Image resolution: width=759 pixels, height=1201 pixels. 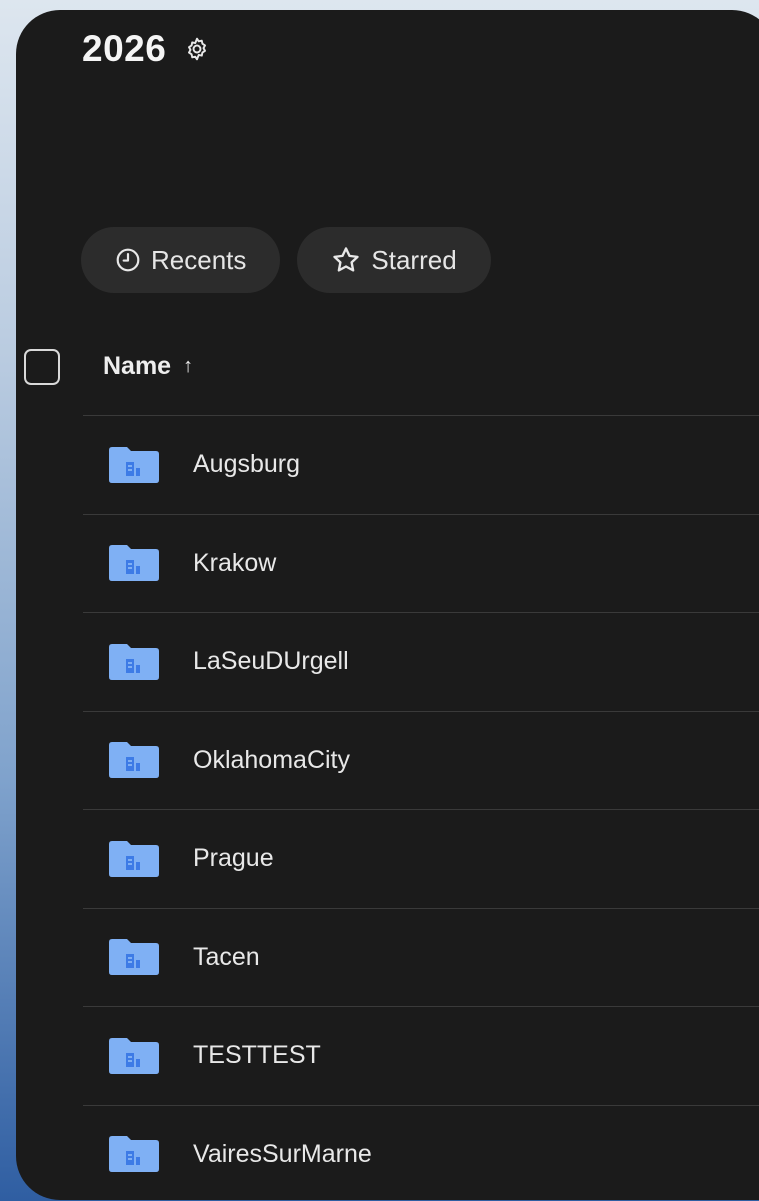 What do you see at coordinates (42, 367) in the screenshot?
I see `select-all-checkbox` at bounding box center [42, 367].